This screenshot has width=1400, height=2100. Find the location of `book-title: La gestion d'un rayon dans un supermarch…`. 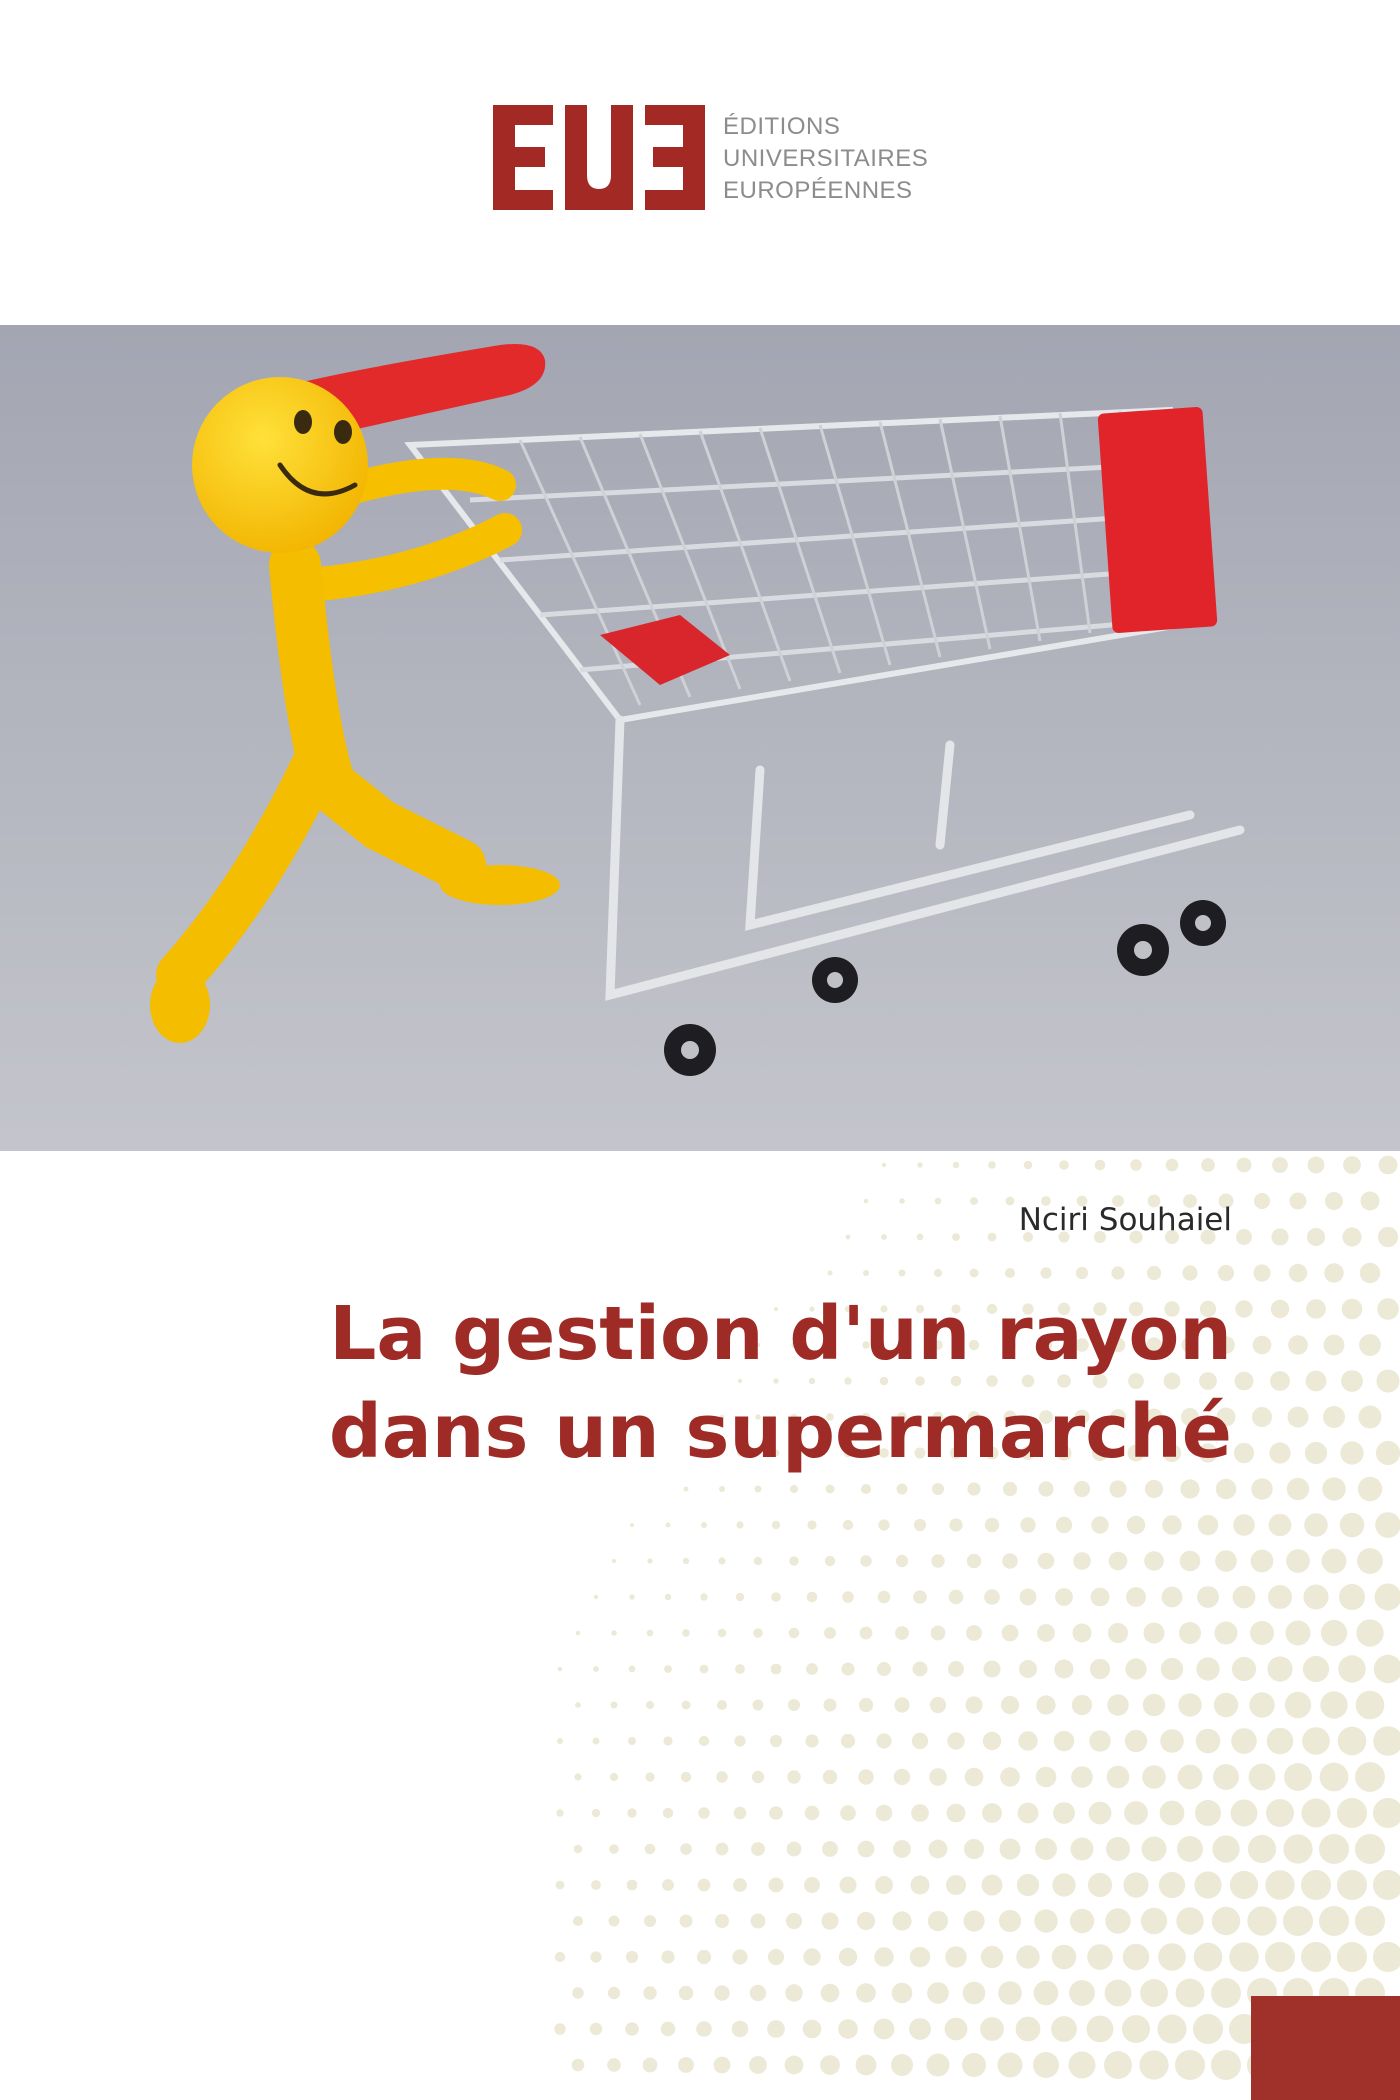

book-title: La gestion d'un rayon dans un supermarch… is located at coordinates (732, 1383).